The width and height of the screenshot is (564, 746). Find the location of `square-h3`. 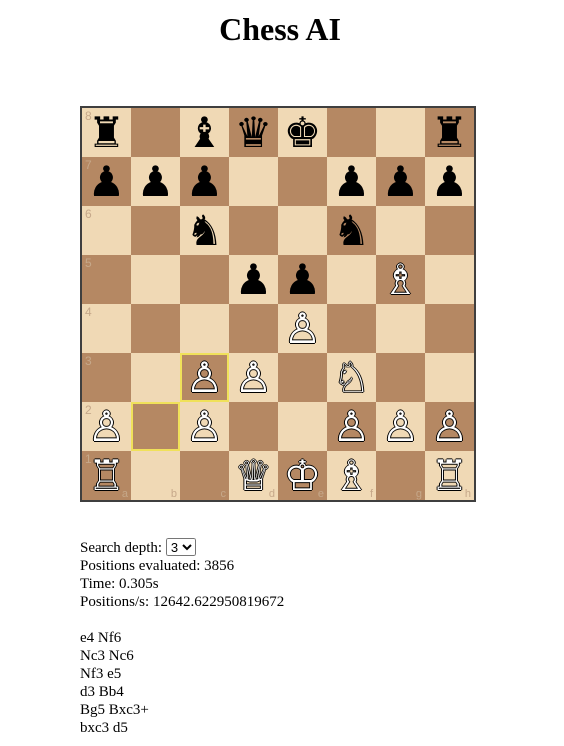

square-h3 is located at coordinates (449, 377).